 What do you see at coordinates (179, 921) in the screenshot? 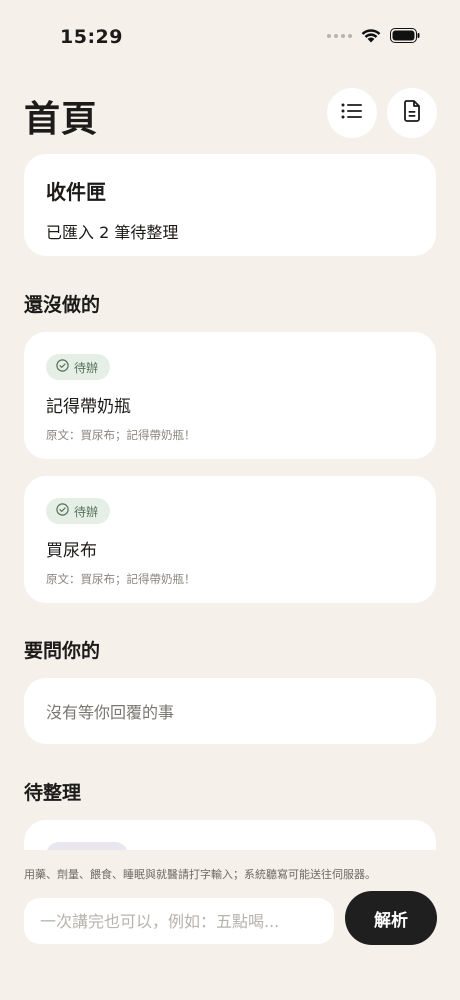
I see `quick-entry-input` at bounding box center [179, 921].